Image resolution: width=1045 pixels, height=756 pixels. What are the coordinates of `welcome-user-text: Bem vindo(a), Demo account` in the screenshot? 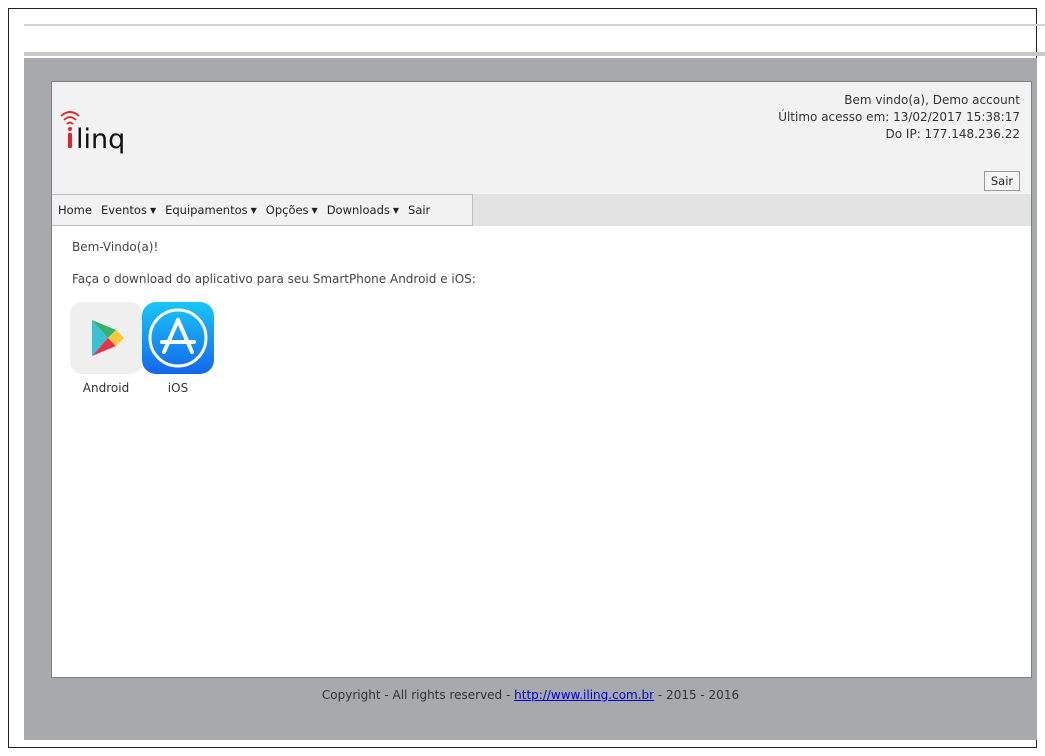 It's located at (932, 100).